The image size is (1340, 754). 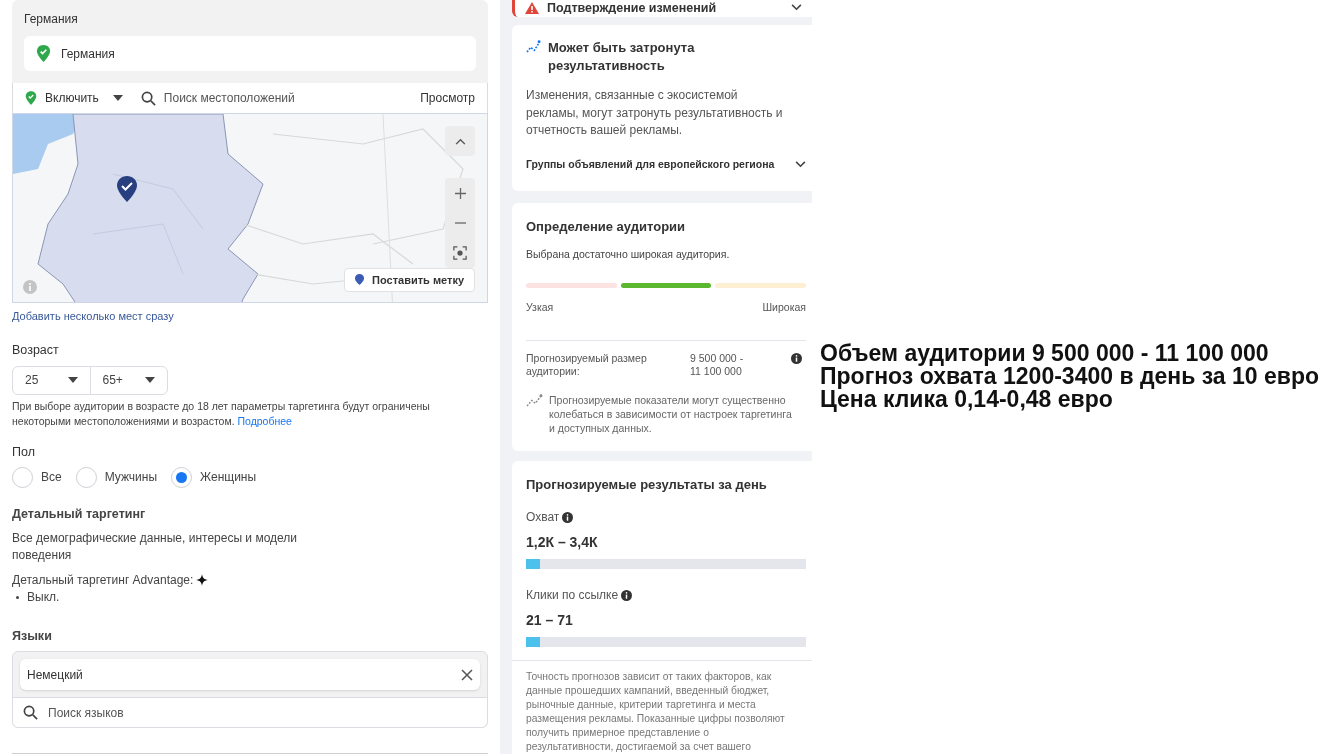 What do you see at coordinates (562, 542) in the screenshot?
I see `metric-value: 1,2К – 3,4К` at bounding box center [562, 542].